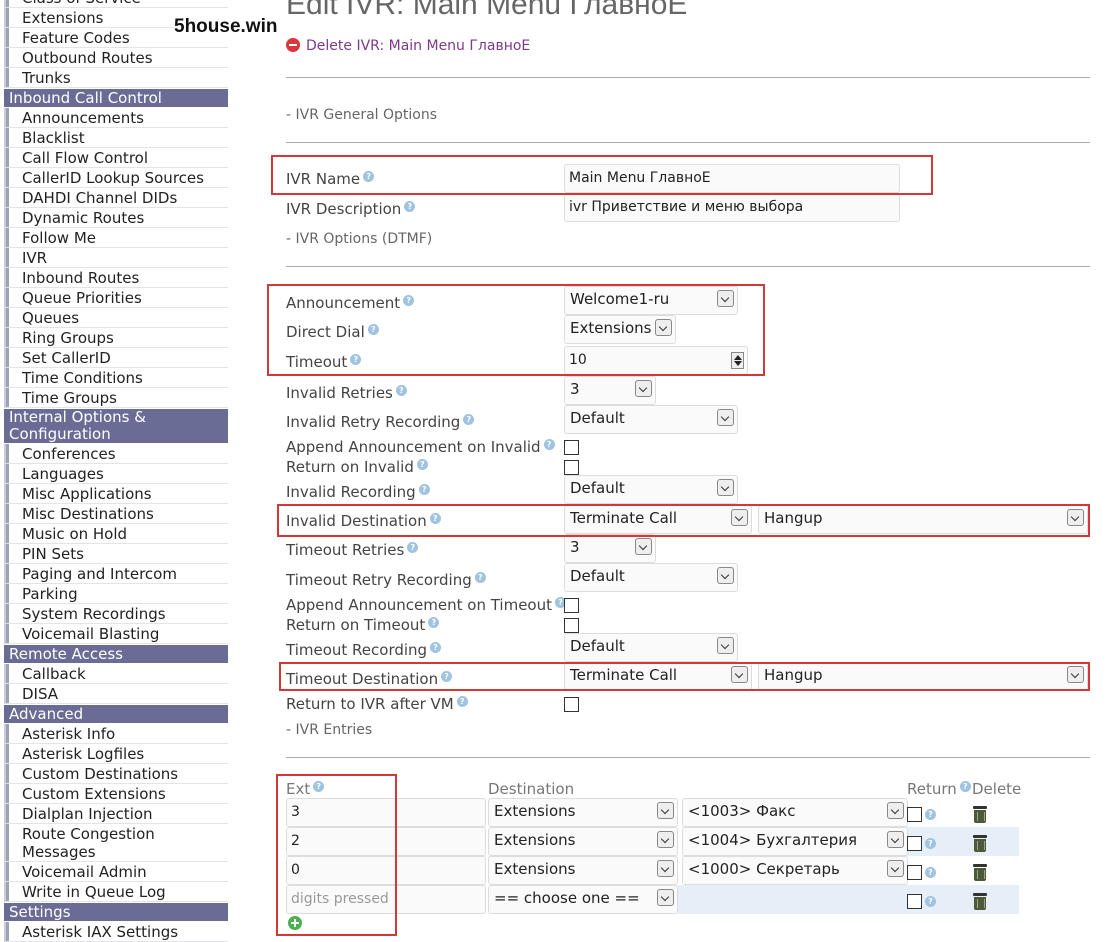  Describe the element at coordinates (116, 198) in the screenshot. I see `sidebar-item-dahdi-channel-dids: DAHDI Channel DIDs` at that location.